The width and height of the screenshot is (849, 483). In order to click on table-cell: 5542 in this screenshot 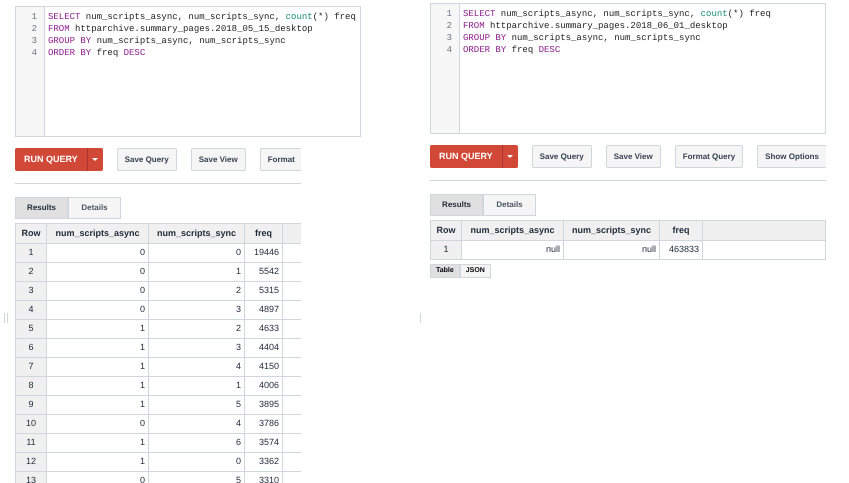, I will do `click(263, 272)`.